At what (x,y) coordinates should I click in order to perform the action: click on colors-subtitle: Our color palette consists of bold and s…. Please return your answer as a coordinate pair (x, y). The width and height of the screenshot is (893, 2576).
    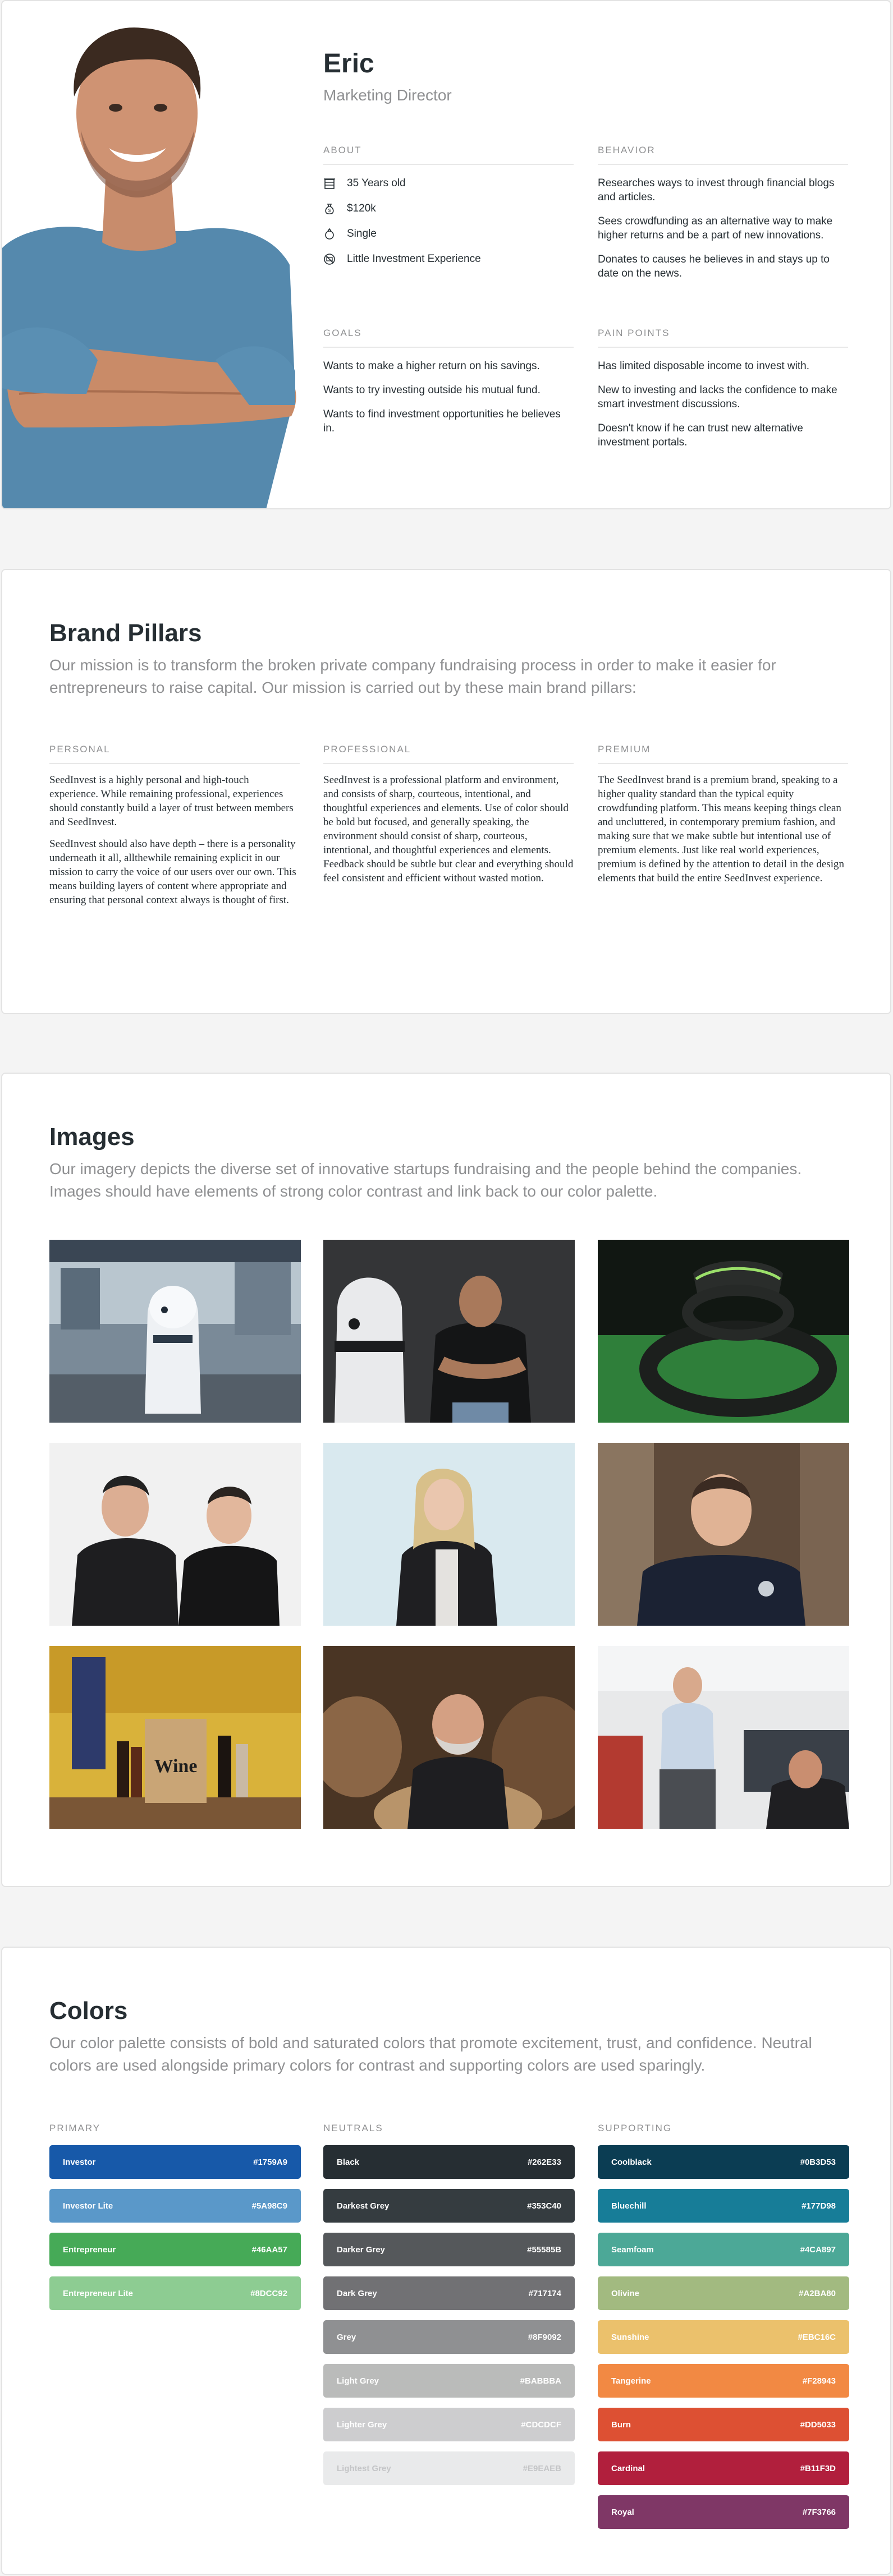
    Looking at the image, I should click on (430, 2054).